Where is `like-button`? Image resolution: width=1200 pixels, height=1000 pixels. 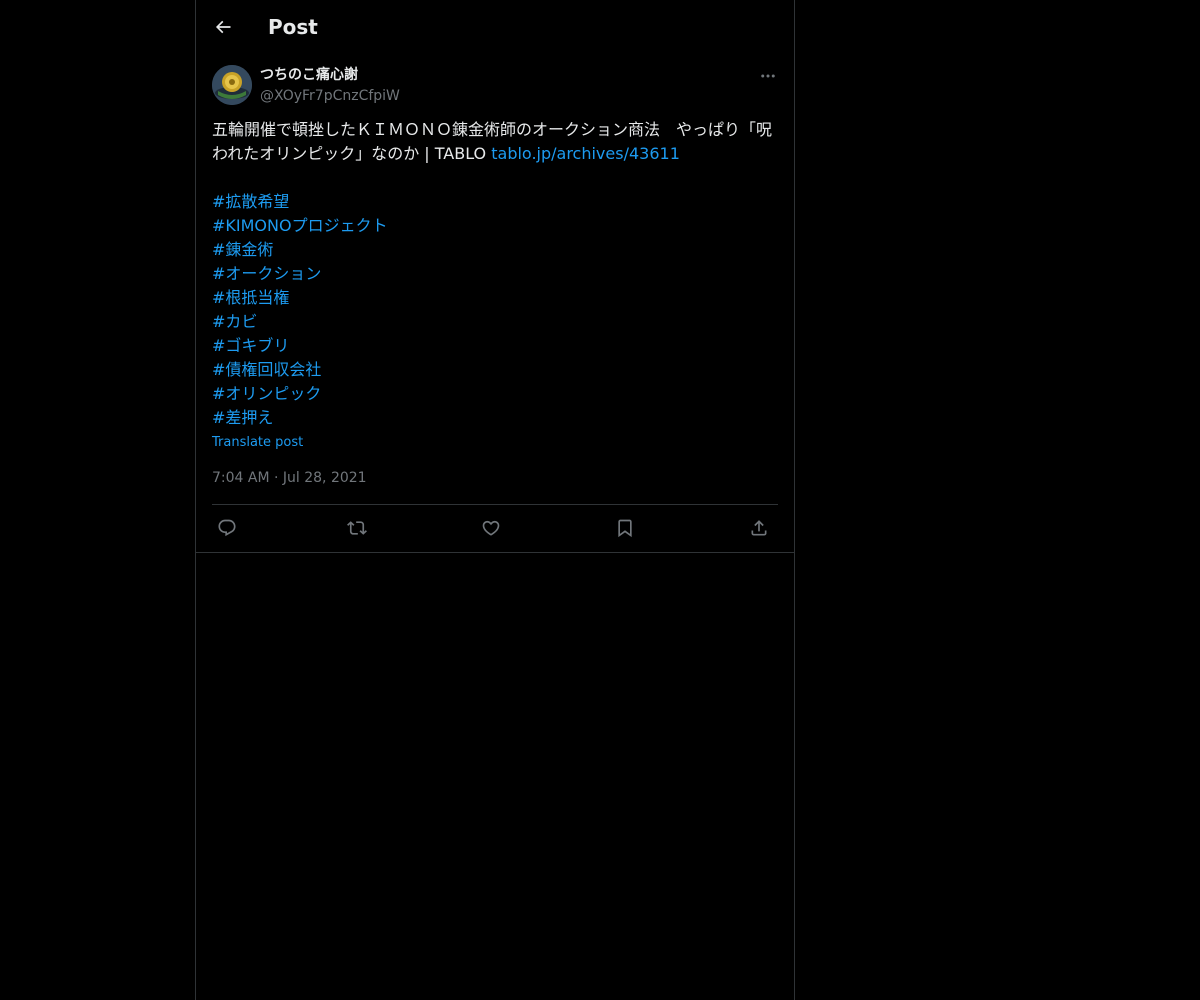
like-button is located at coordinates (491, 528).